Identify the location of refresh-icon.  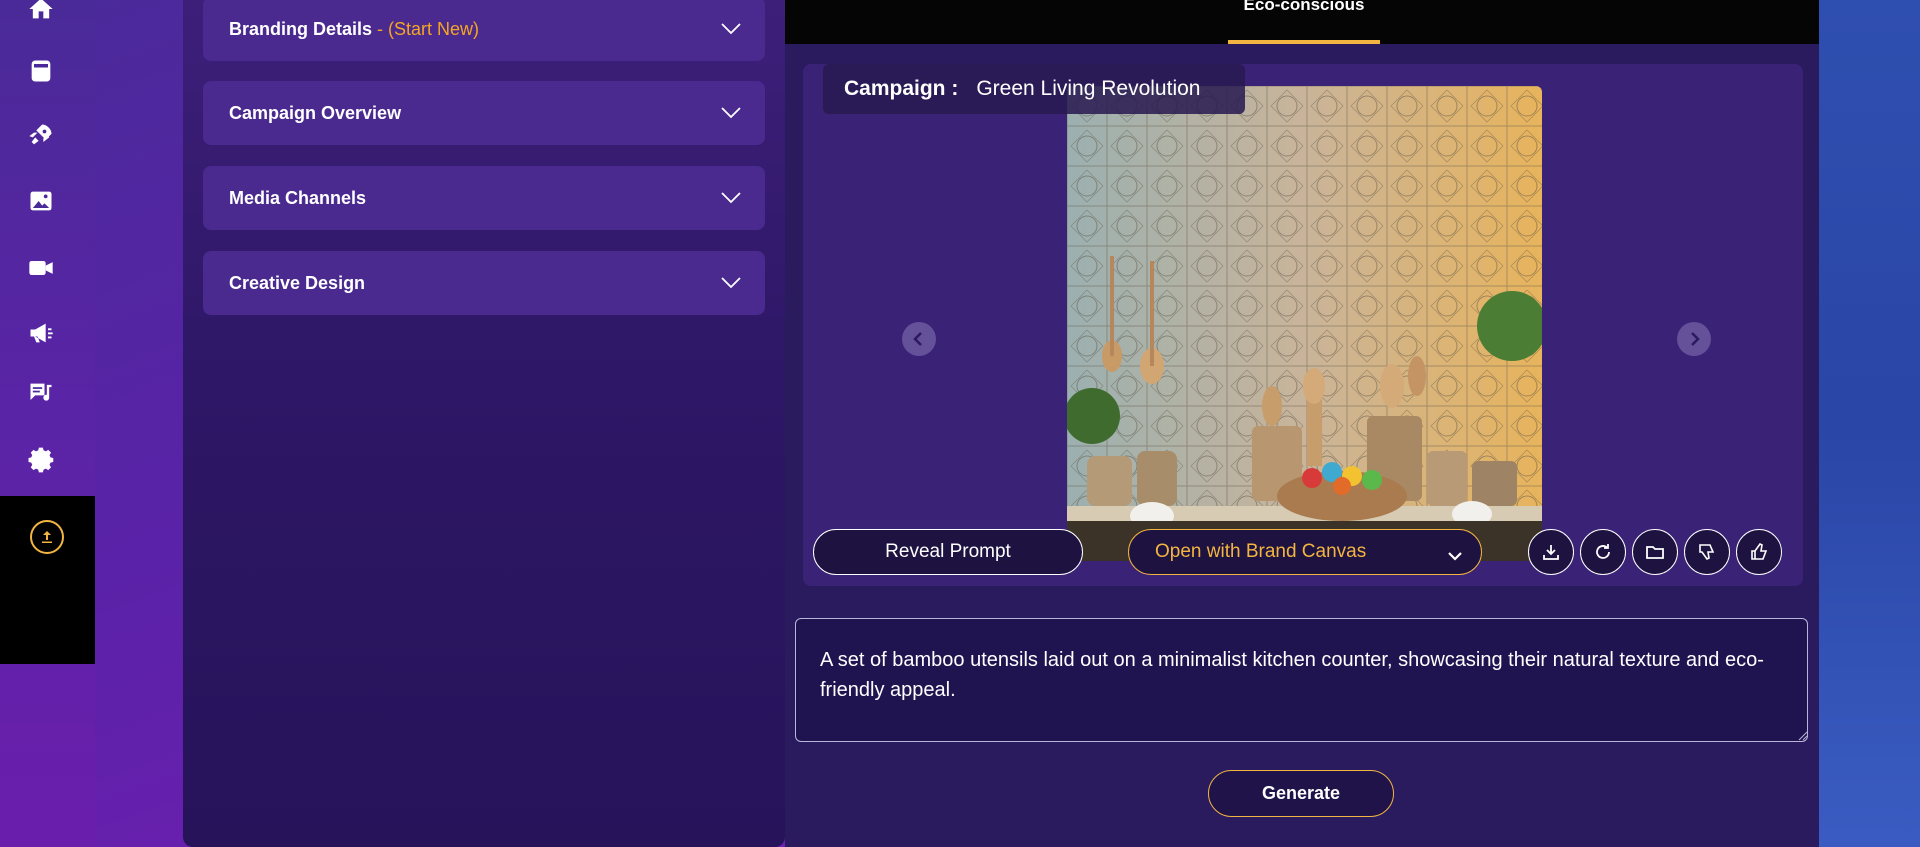
(1603, 552).